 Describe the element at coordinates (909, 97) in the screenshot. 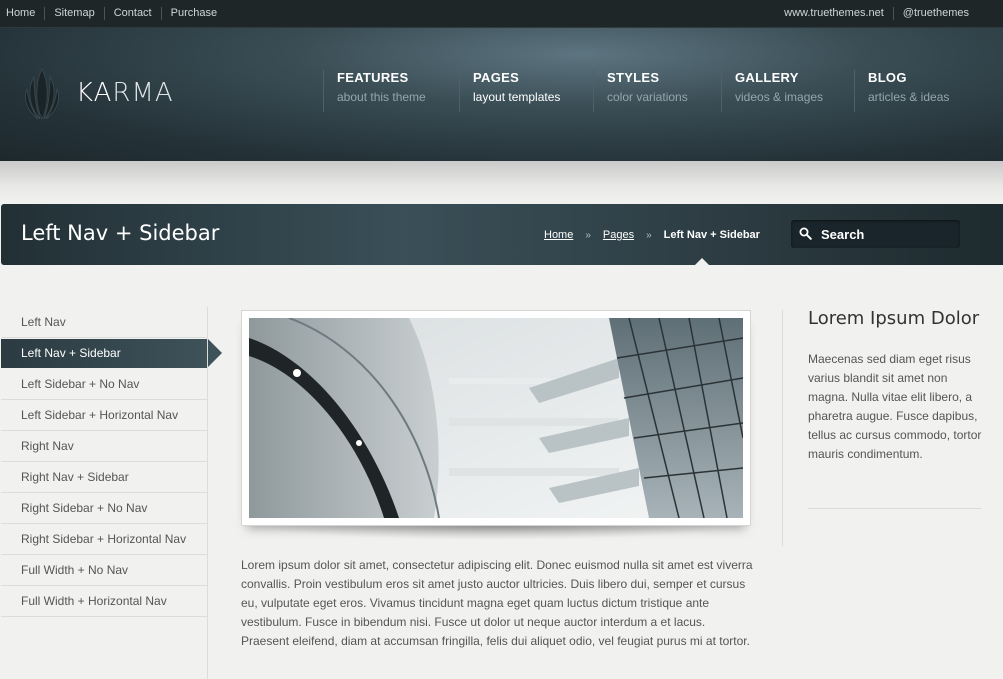

I see `main-nav-subtitle: articles & ideas` at that location.